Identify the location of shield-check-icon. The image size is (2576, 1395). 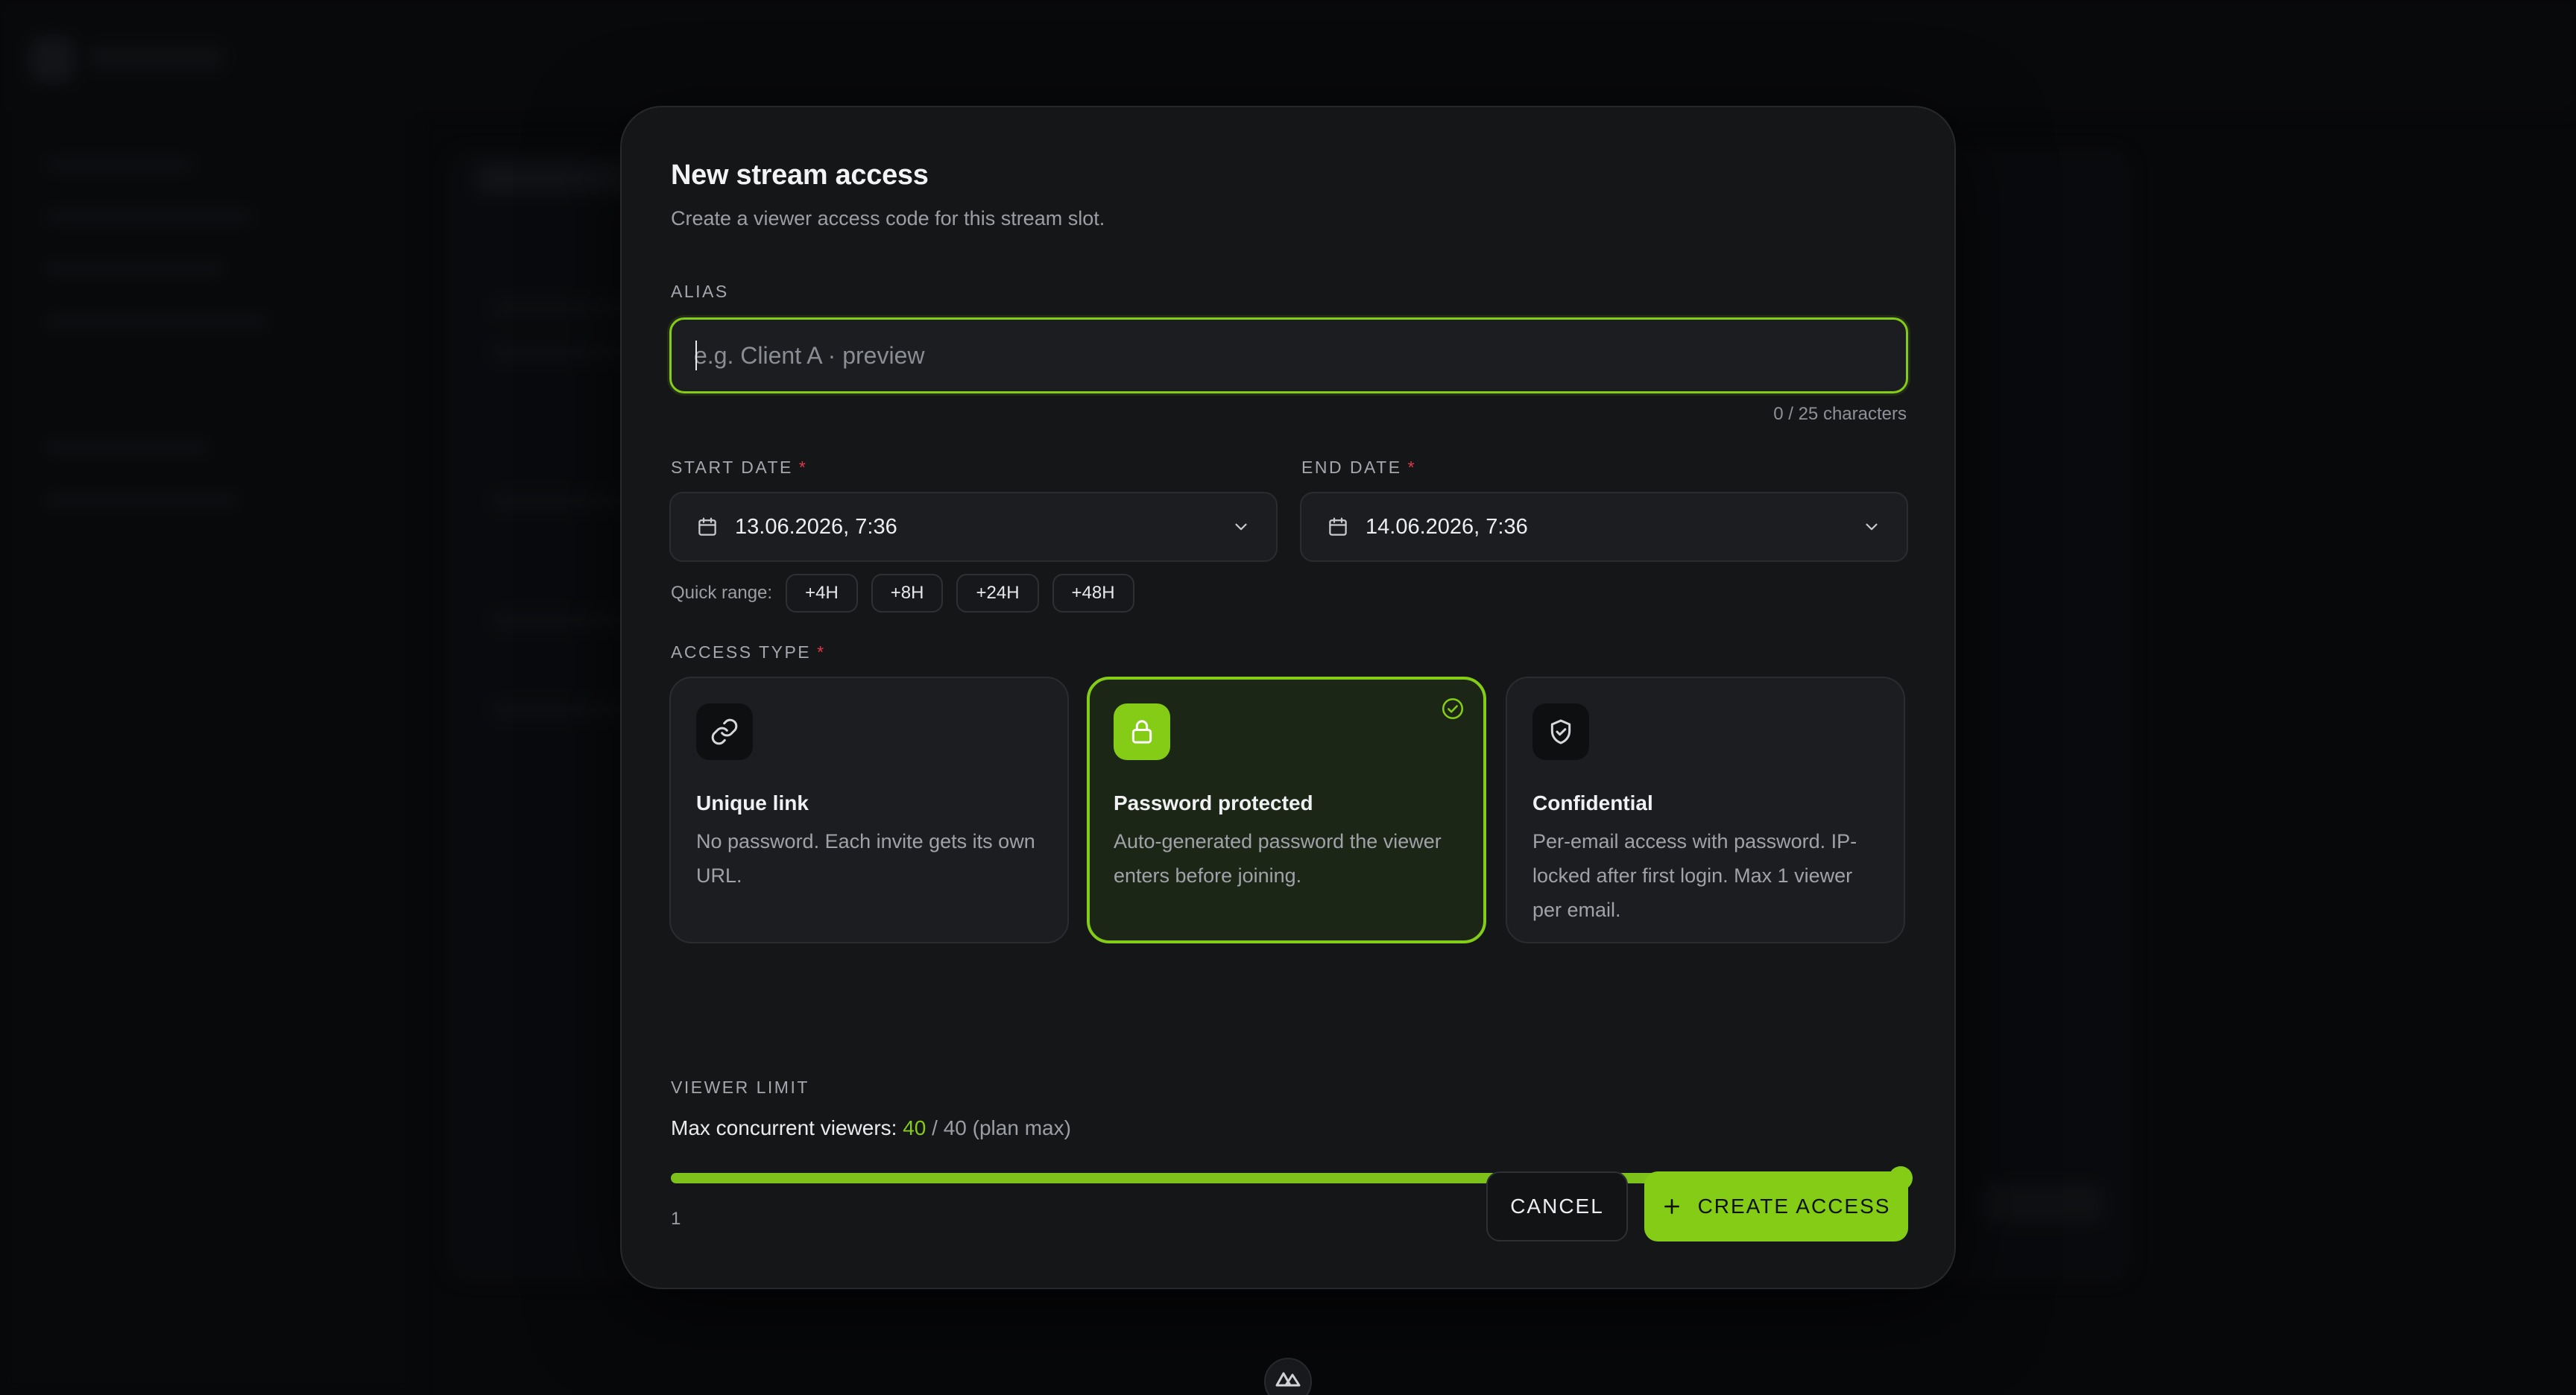
(1560, 732).